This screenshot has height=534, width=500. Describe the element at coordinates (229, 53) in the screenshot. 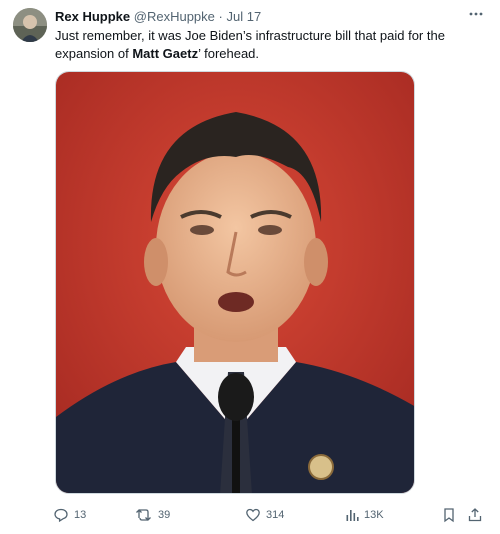

I see `tweet-text-end: ’ forehead.` at that location.